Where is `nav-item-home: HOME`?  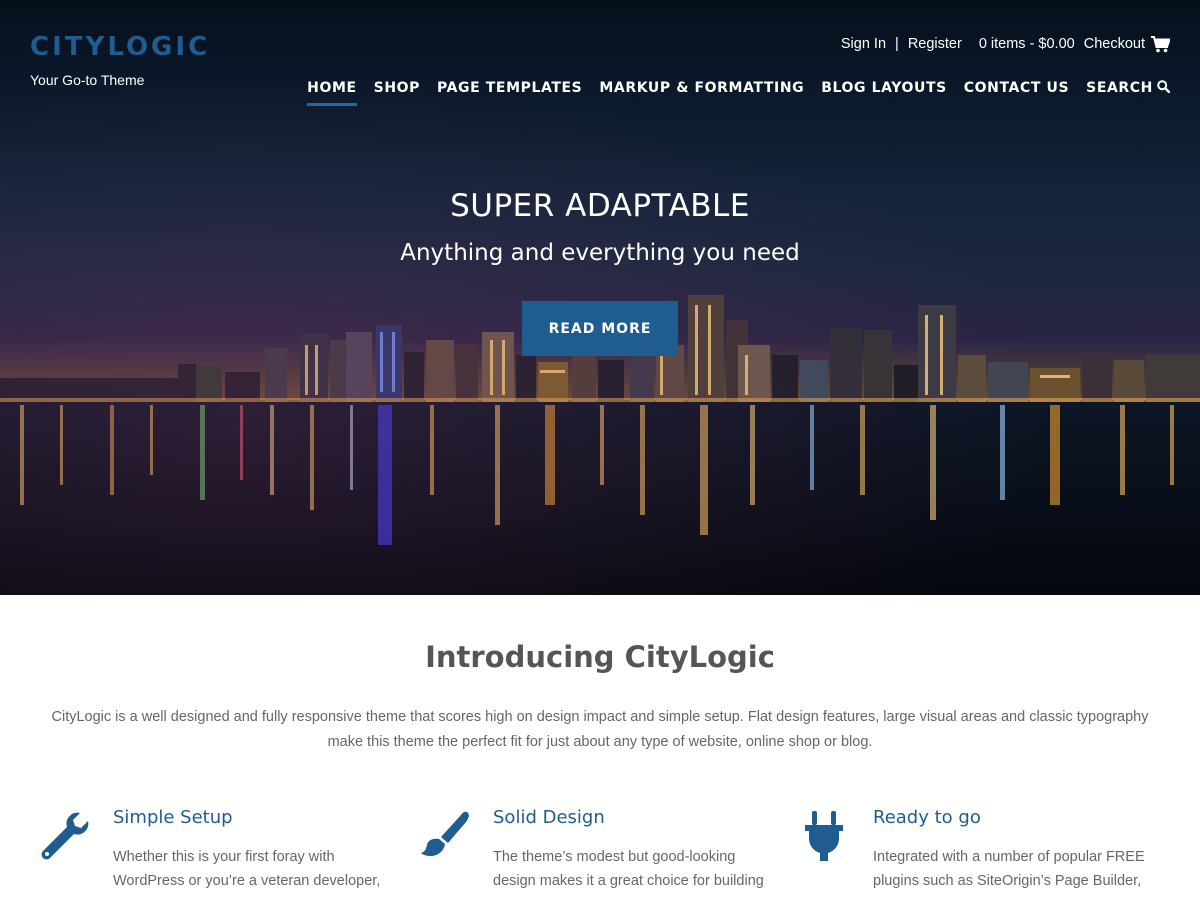
nav-item-home: HOME is located at coordinates (332, 93).